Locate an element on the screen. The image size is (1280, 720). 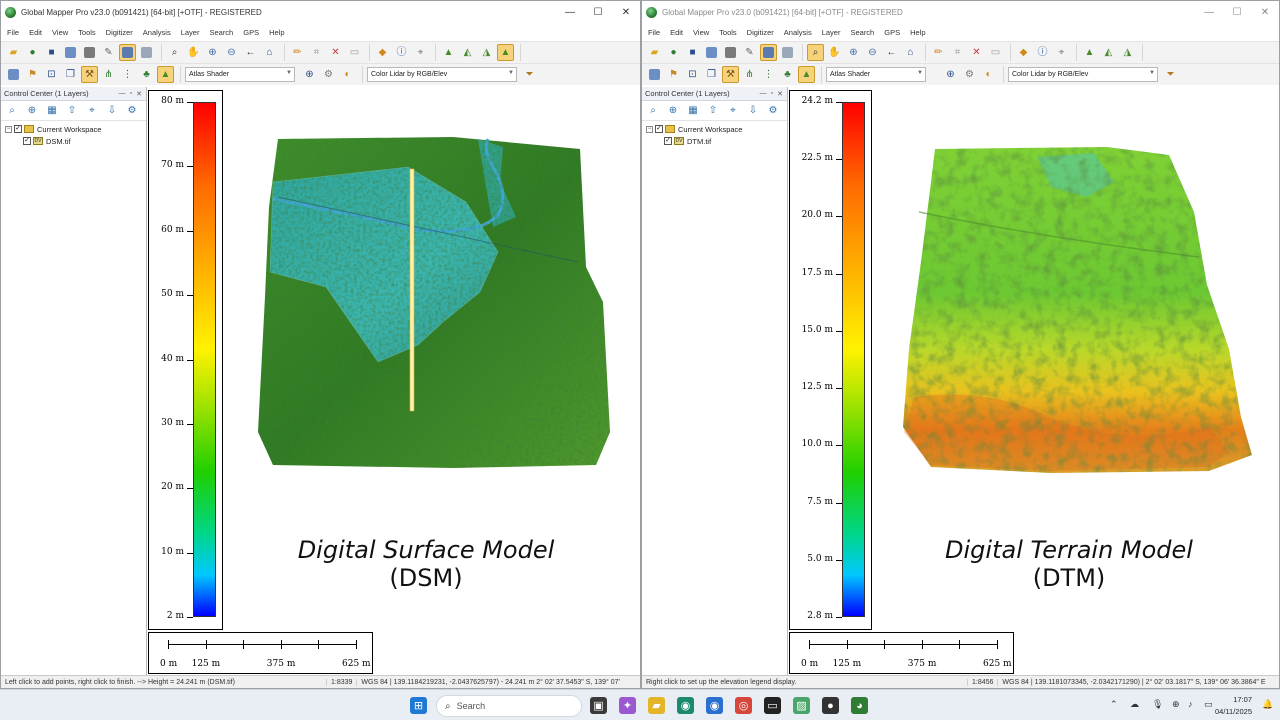
copilot-icon: ✦ is located at coordinates (627, 705).